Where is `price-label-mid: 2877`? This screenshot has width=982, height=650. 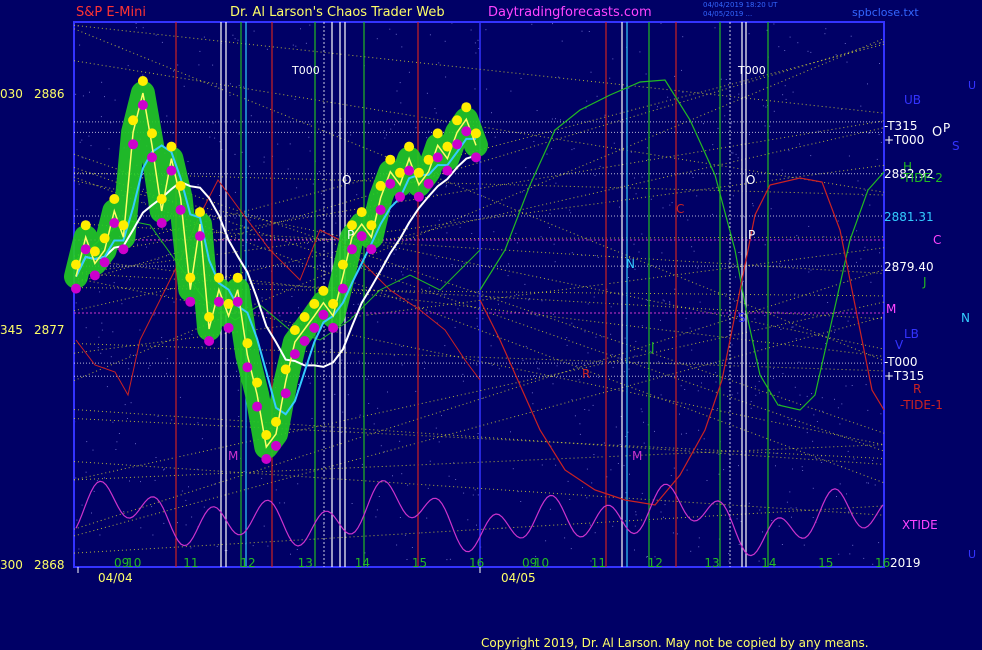 price-label-mid: 2877 is located at coordinates (49, 330).